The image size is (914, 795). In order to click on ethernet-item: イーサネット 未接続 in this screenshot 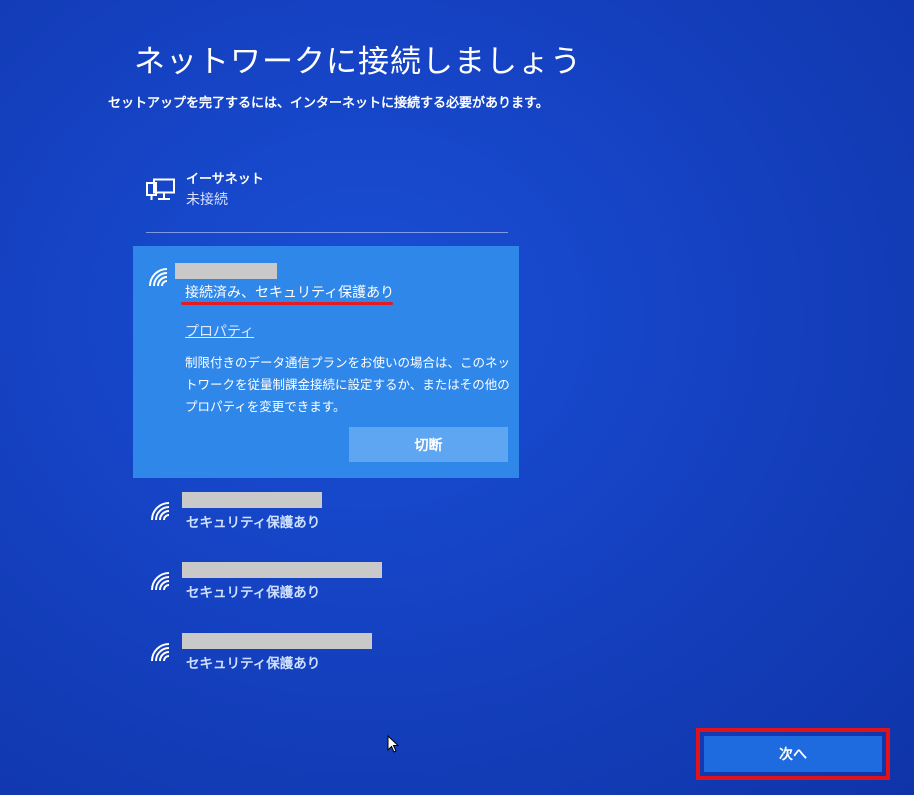, I will do `click(326, 188)`.